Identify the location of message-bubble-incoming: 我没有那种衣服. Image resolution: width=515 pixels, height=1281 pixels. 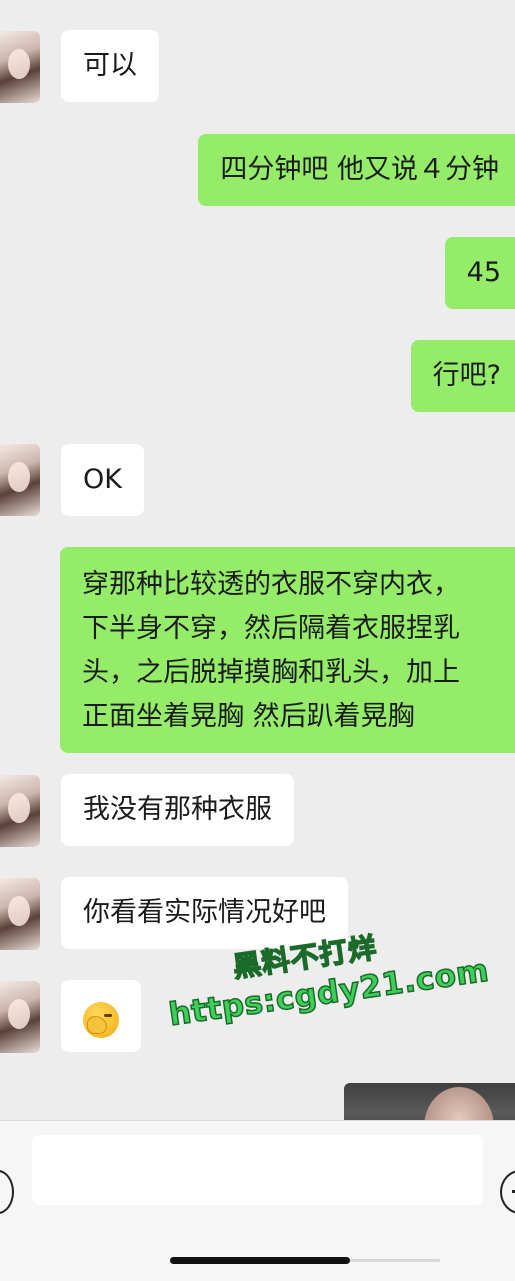
(177, 810).